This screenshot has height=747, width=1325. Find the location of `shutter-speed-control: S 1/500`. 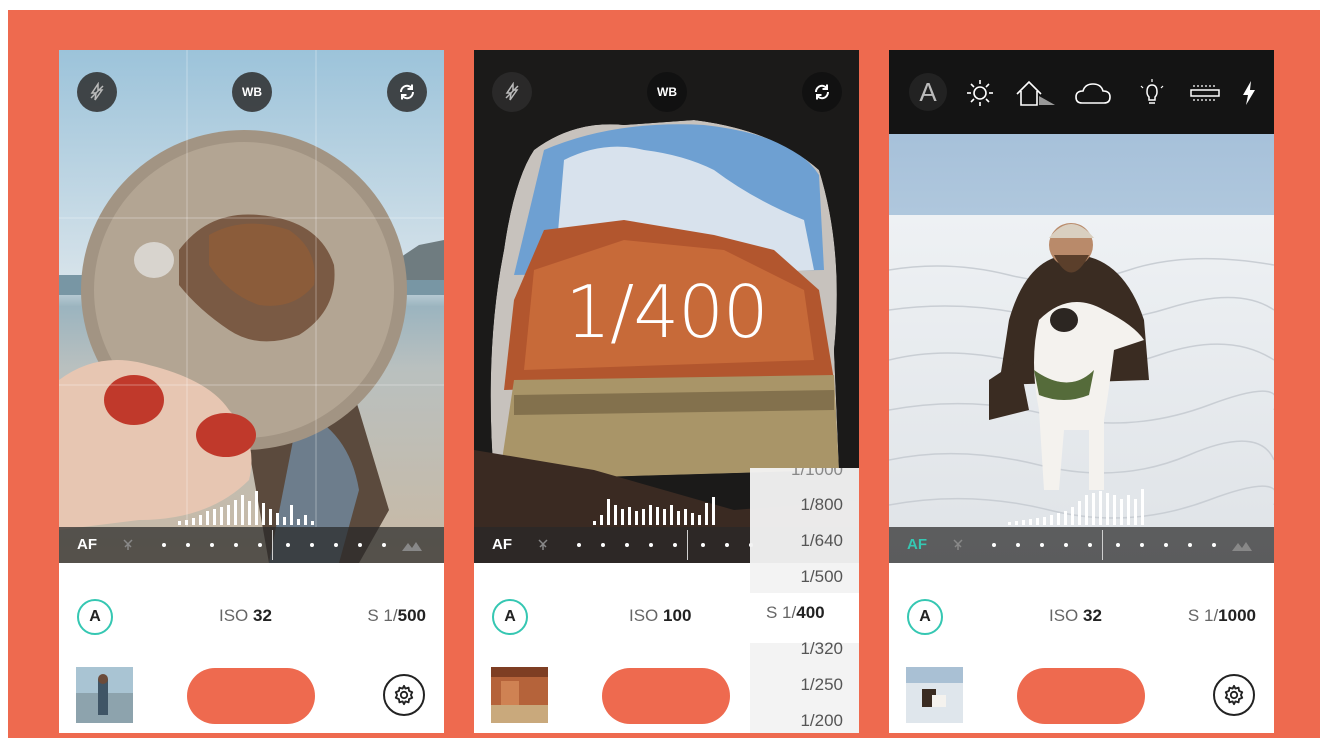

shutter-speed-control: S 1/500 is located at coordinates (396, 616).